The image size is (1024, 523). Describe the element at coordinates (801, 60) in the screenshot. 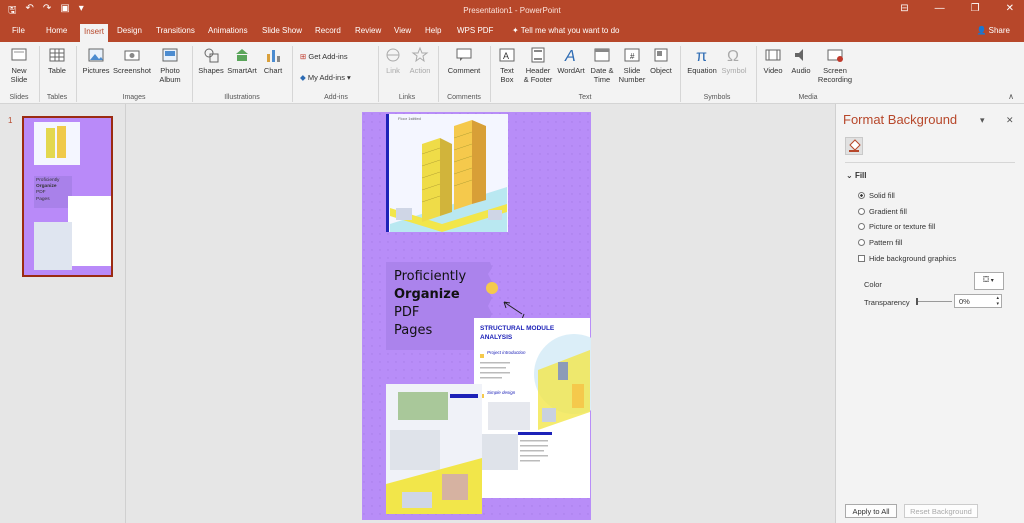

I see `audio-button: Audio` at that location.